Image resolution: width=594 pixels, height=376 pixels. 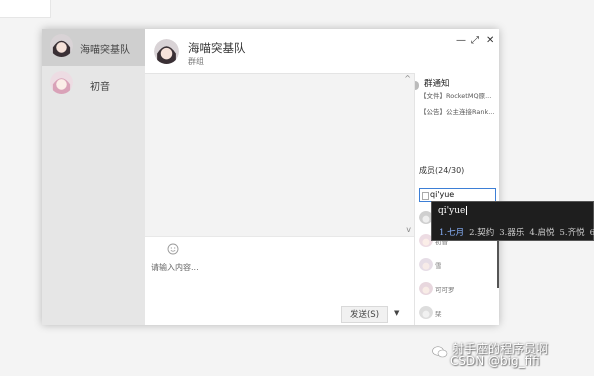 What do you see at coordinates (196, 61) in the screenshot?
I see `group-subtitle: 群组` at bounding box center [196, 61].